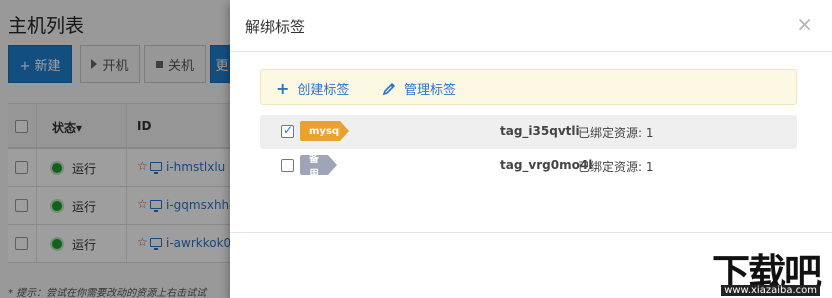 This screenshot has height=298, width=832. Describe the element at coordinates (528, 87) in the screenshot. I see `tag-actions-bar: + 创建标签 管理标签` at that location.